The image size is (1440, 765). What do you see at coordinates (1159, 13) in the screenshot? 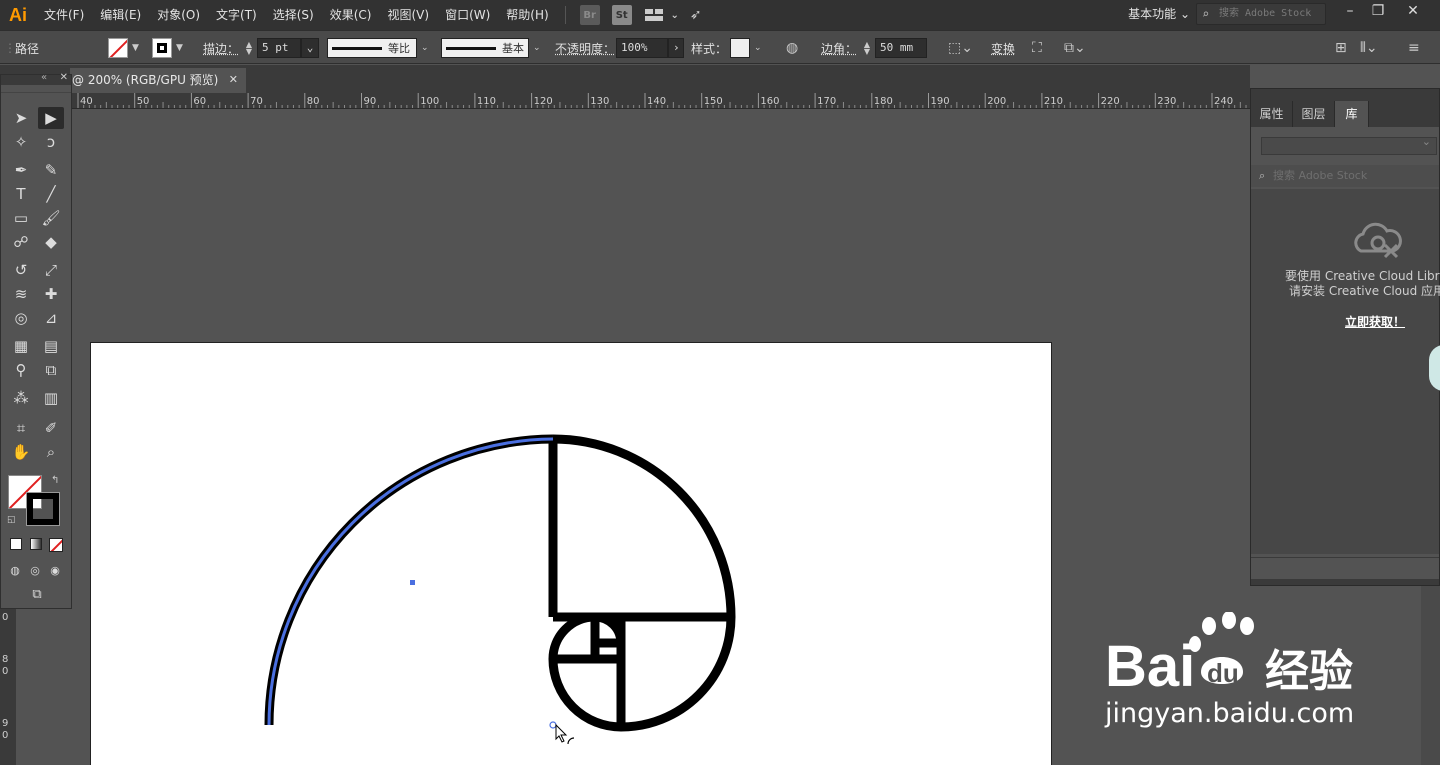
I see `workspace-switcher: 基本功能 ⌄` at bounding box center [1159, 13].